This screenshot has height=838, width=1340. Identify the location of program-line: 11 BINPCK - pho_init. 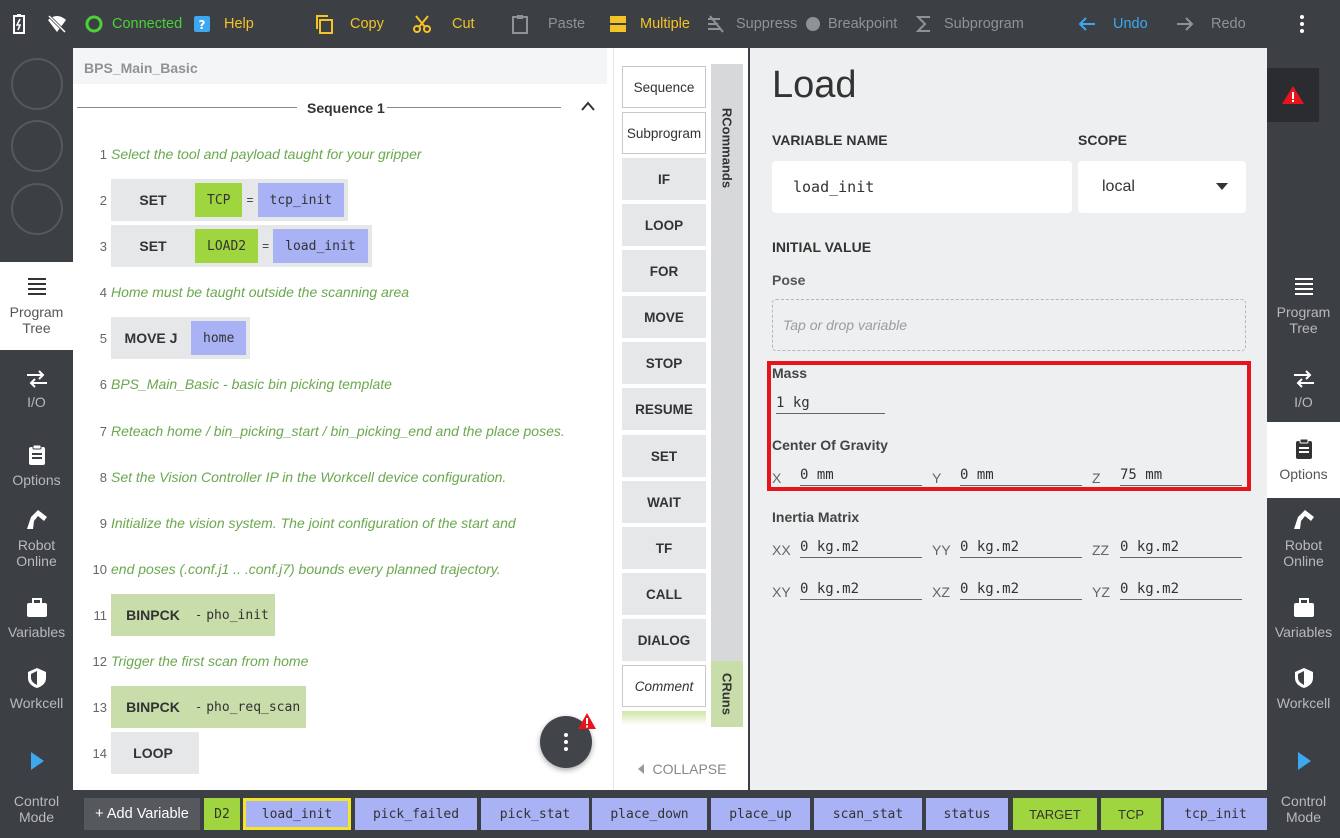
(338, 615).